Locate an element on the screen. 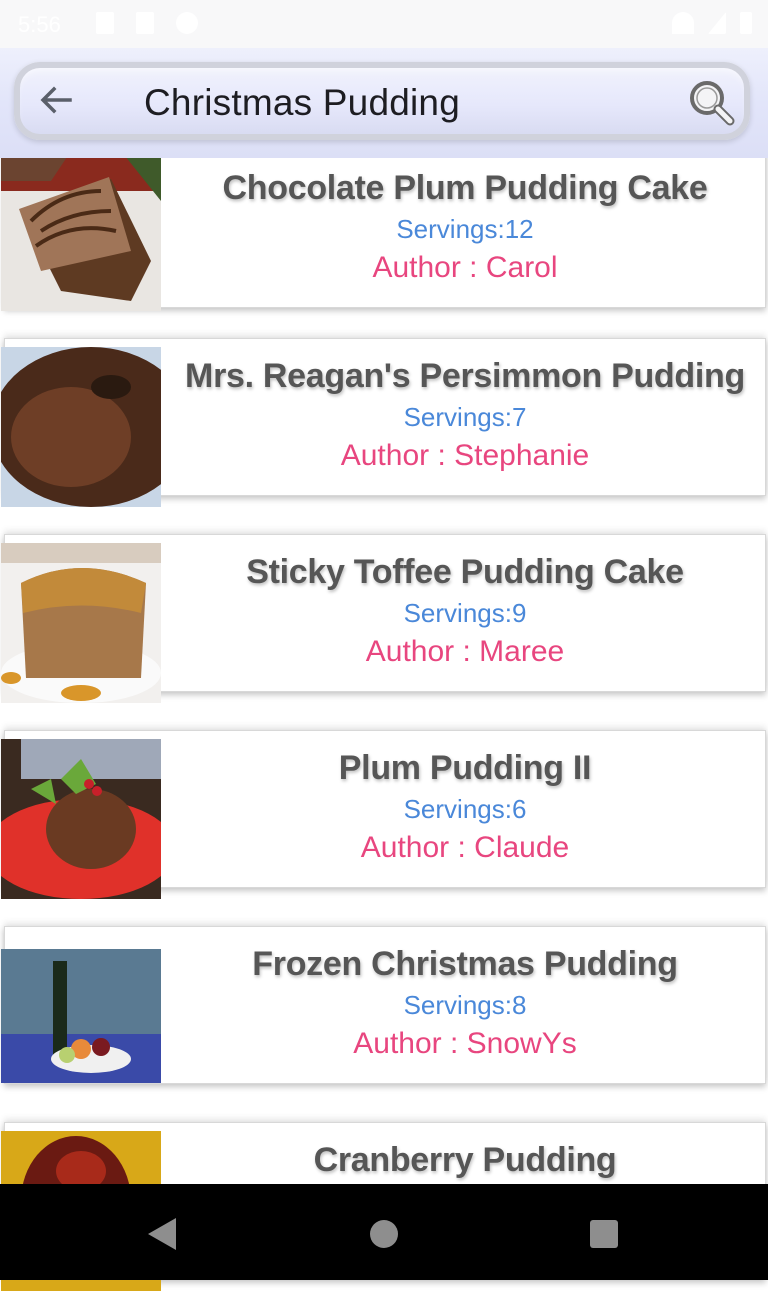 This screenshot has height=1291, width=768. recipe-servings: Servings:6 is located at coordinates (465, 809).